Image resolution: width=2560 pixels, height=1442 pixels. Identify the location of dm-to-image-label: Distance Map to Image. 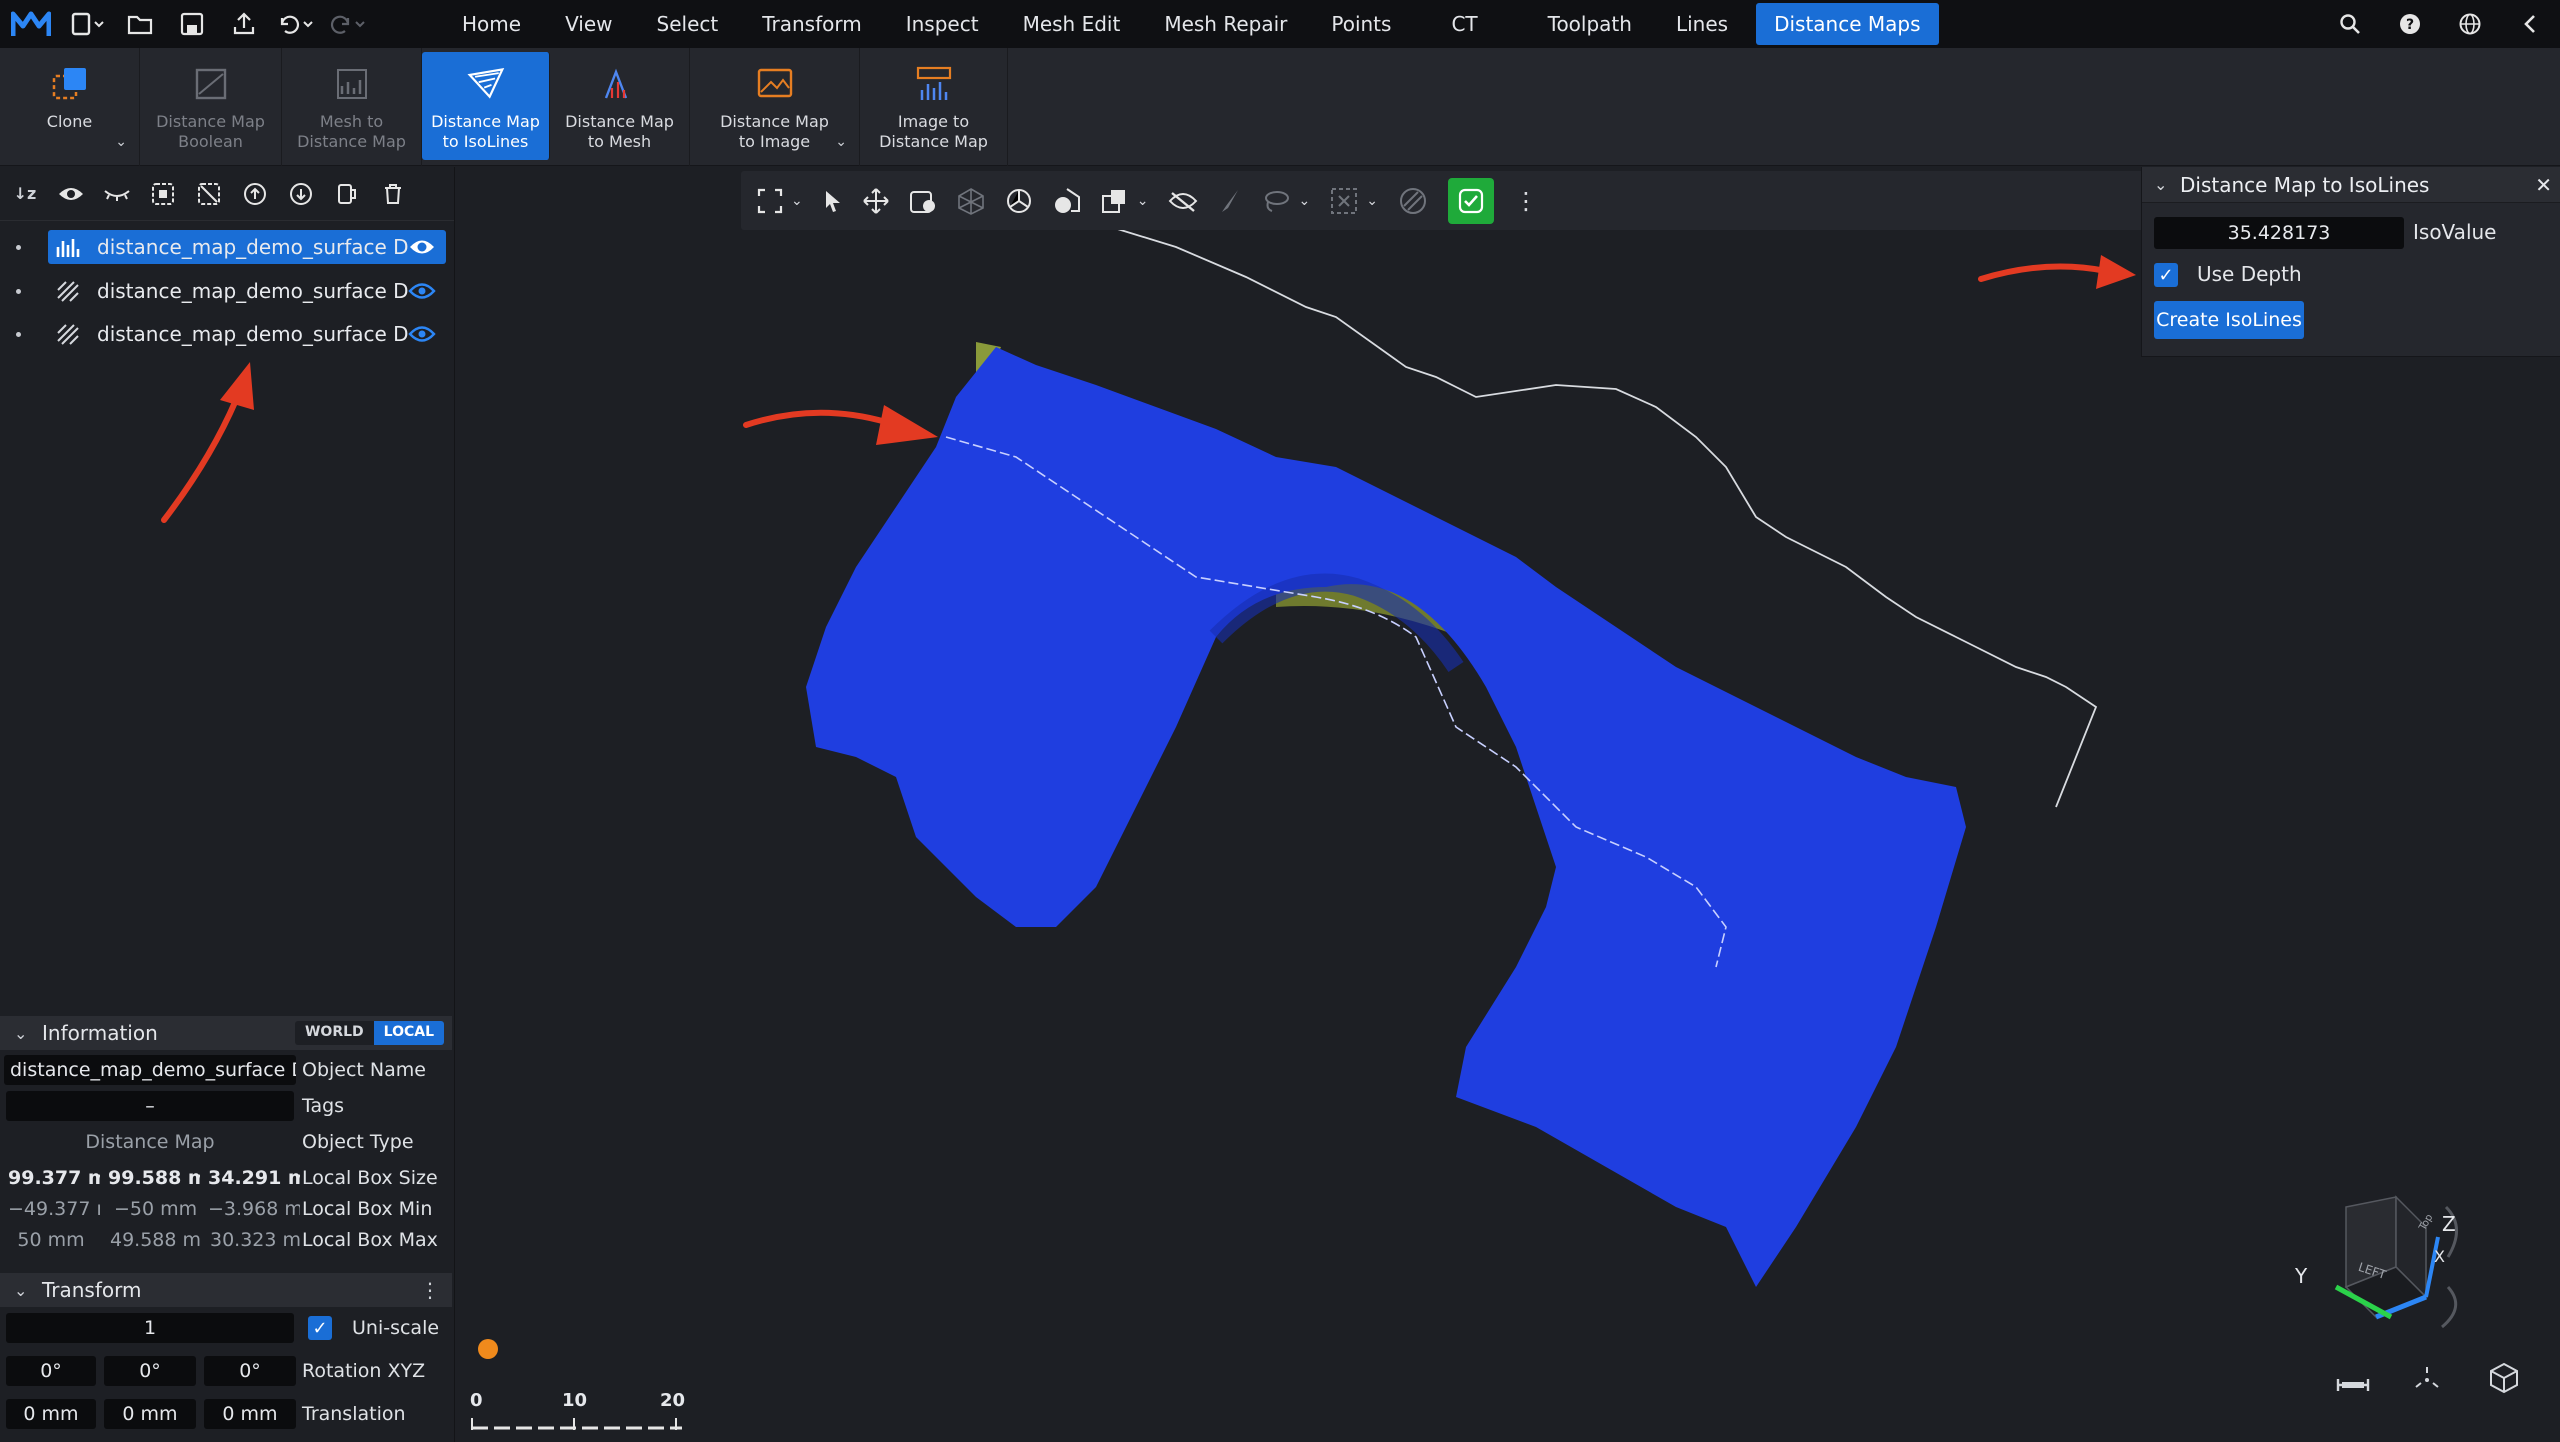
(774, 131).